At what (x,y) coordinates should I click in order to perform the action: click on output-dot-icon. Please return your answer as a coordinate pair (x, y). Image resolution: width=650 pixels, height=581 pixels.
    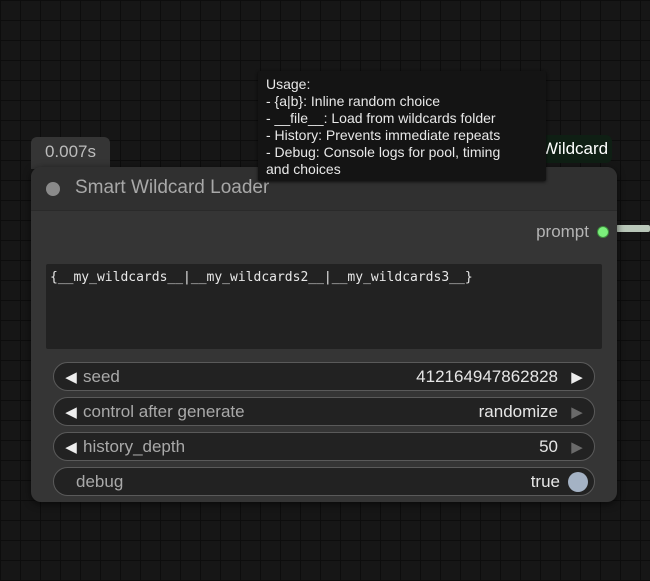
    Looking at the image, I should click on (603, 232).